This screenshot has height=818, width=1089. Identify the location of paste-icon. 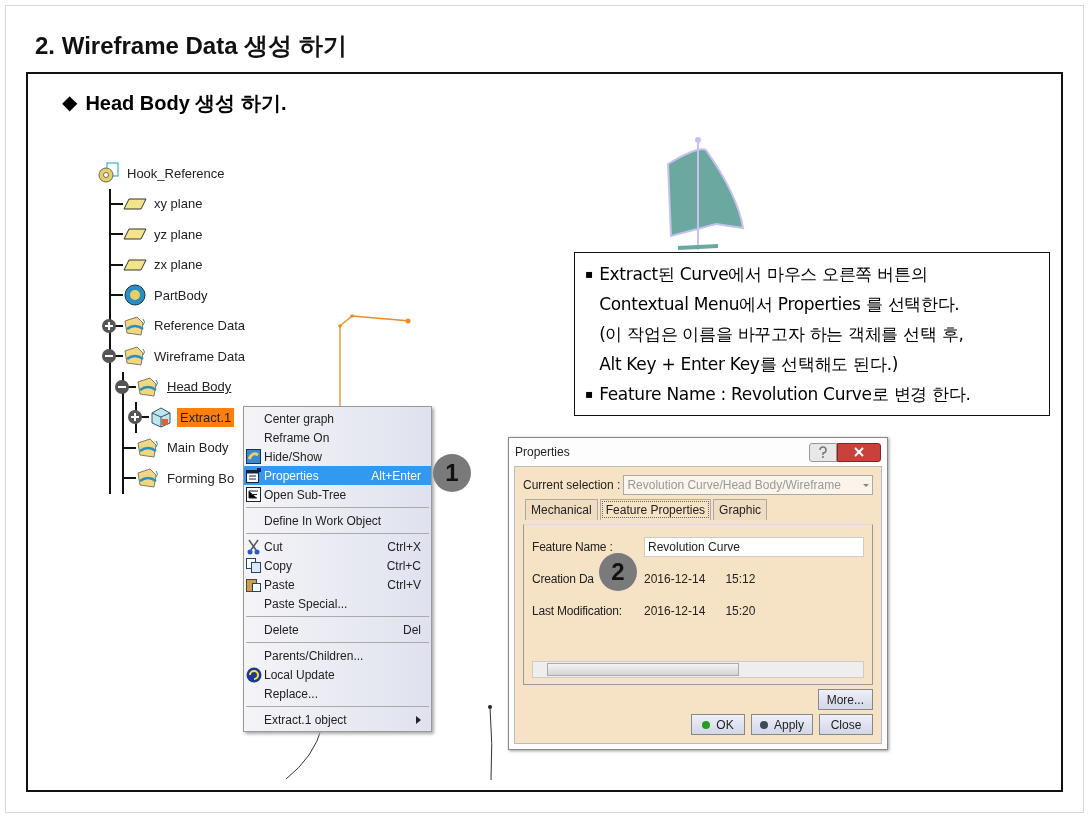
(253, 584).